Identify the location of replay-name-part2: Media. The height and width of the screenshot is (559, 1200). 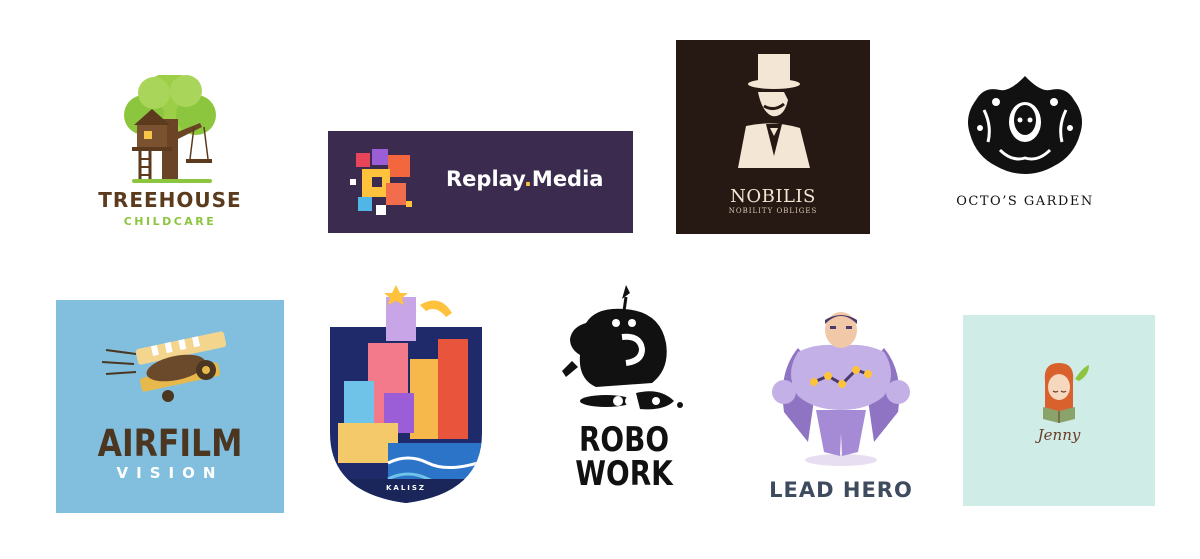
(567, 179).